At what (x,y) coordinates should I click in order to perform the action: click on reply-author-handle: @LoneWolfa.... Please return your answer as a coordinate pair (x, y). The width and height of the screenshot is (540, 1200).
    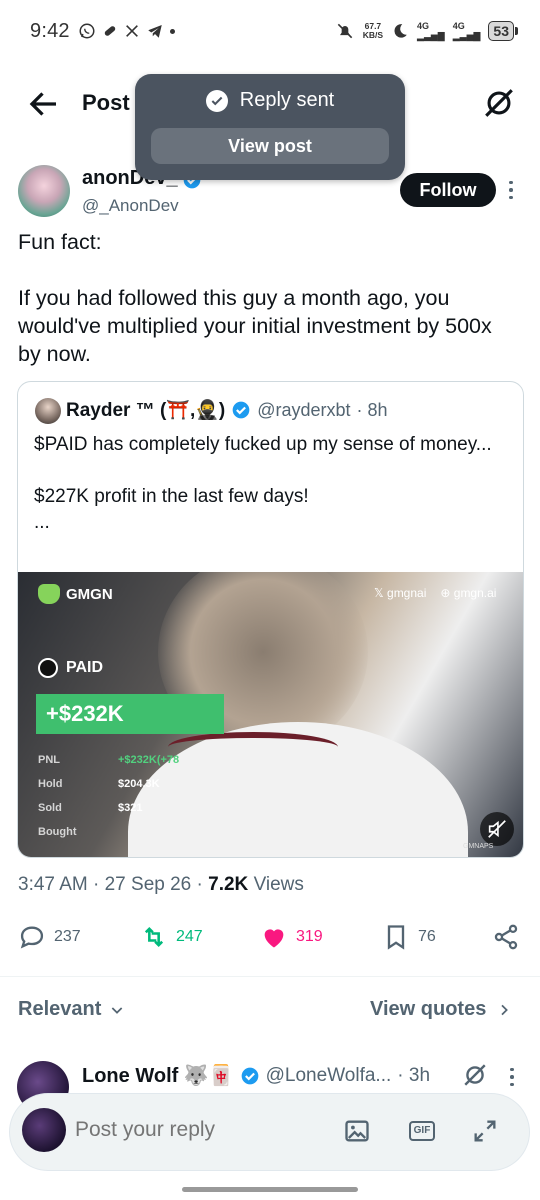
    Looking at the image, I should click on (329, 1076).